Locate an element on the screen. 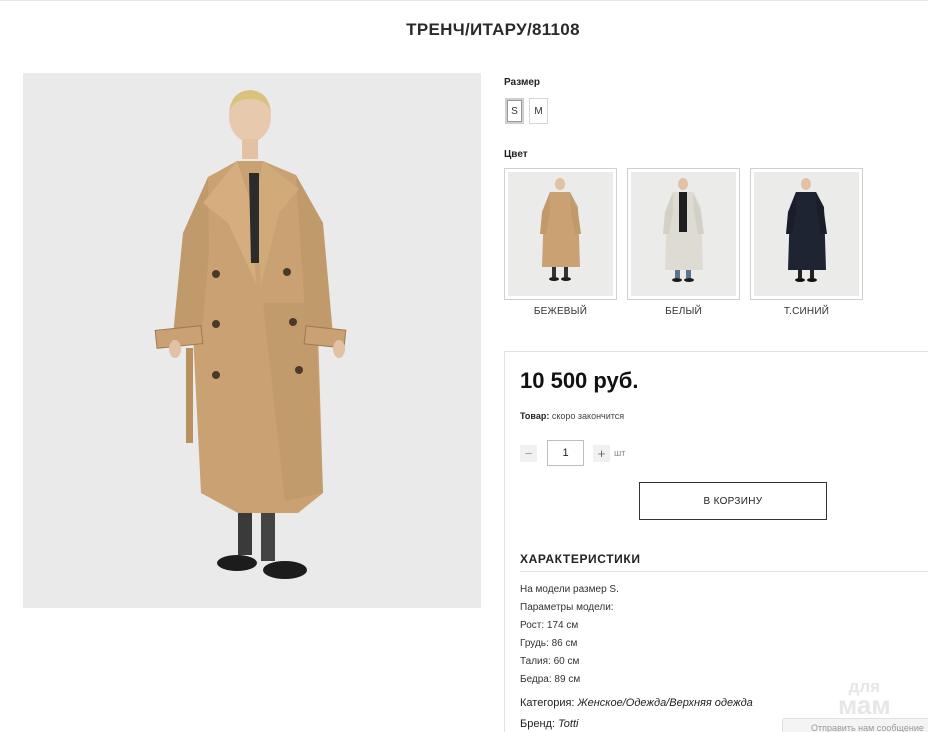 This screenshot has width=928, height=732. color-selector: БЕЖЕВЫЙ БЕЛЫЙ Т.СИНИЙ is located at coordinates (683, 242).